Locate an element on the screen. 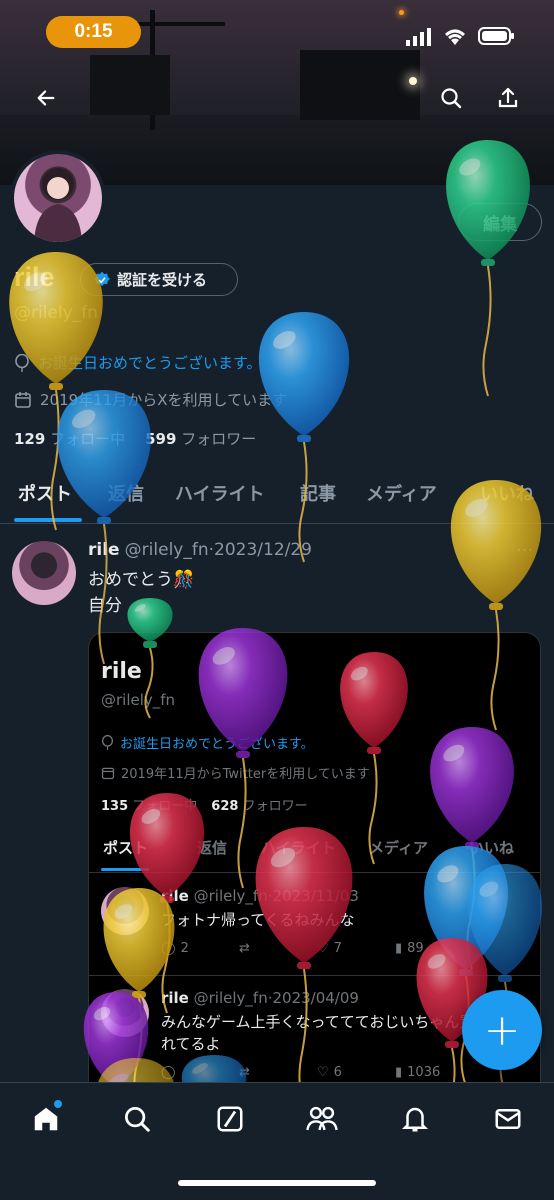  nav-grok is located at coordinates (230, 1119).